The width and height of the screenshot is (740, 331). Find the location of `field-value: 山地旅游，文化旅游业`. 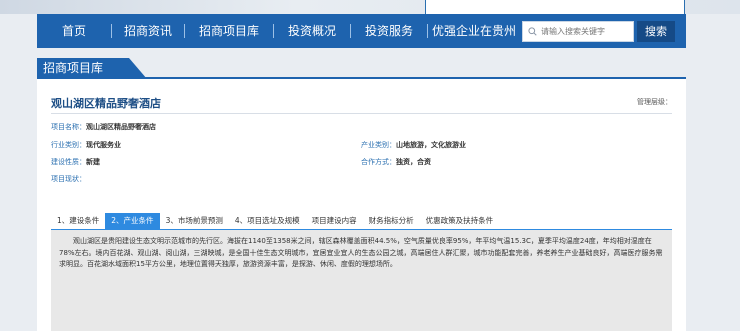

field-value: 山地旅游，文化旅游业 is located at coordinates (431, 145).